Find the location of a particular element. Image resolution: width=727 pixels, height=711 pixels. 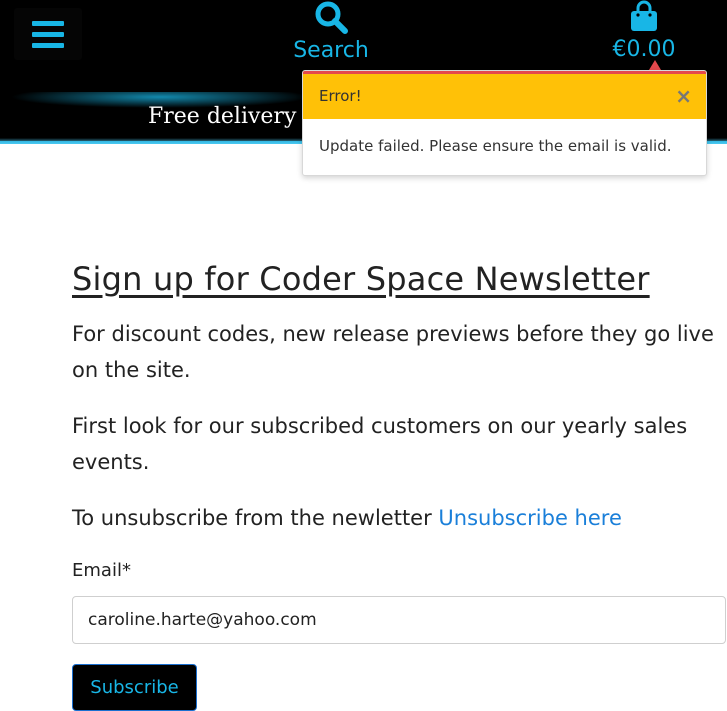

email-field is located at coordinates (399, 620).